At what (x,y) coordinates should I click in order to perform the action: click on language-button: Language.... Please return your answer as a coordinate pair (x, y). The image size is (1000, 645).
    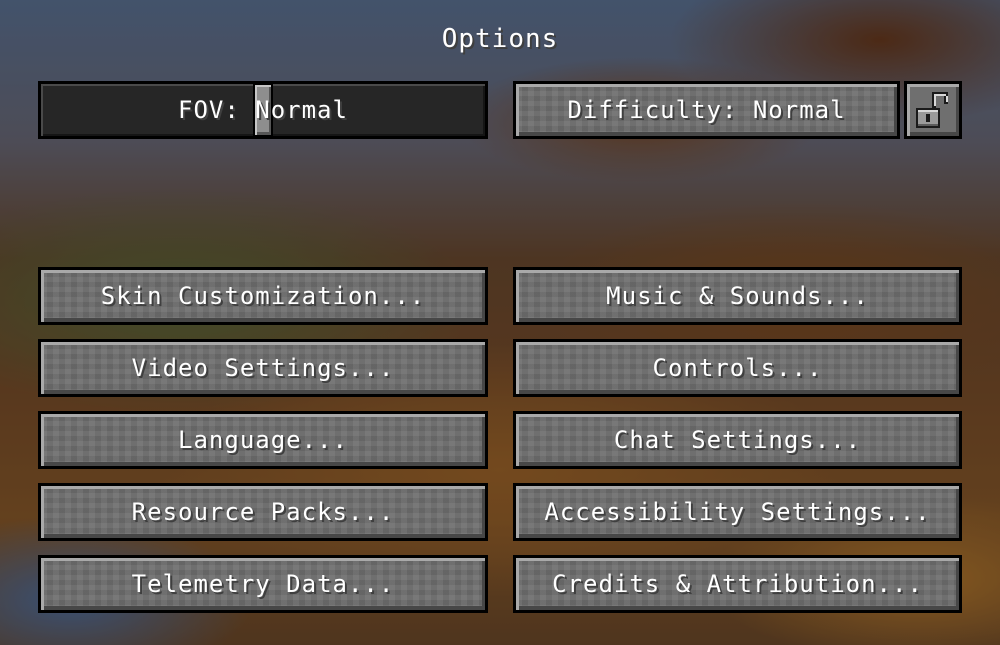
    Looking at the image, I should click on (263, 440).